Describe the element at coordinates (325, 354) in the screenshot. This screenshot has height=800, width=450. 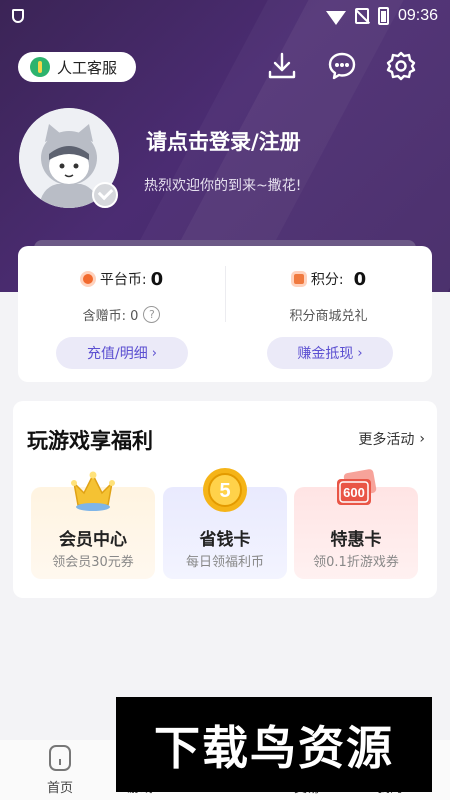
I see `earn-cash-label: 赚金抵现` at that location.